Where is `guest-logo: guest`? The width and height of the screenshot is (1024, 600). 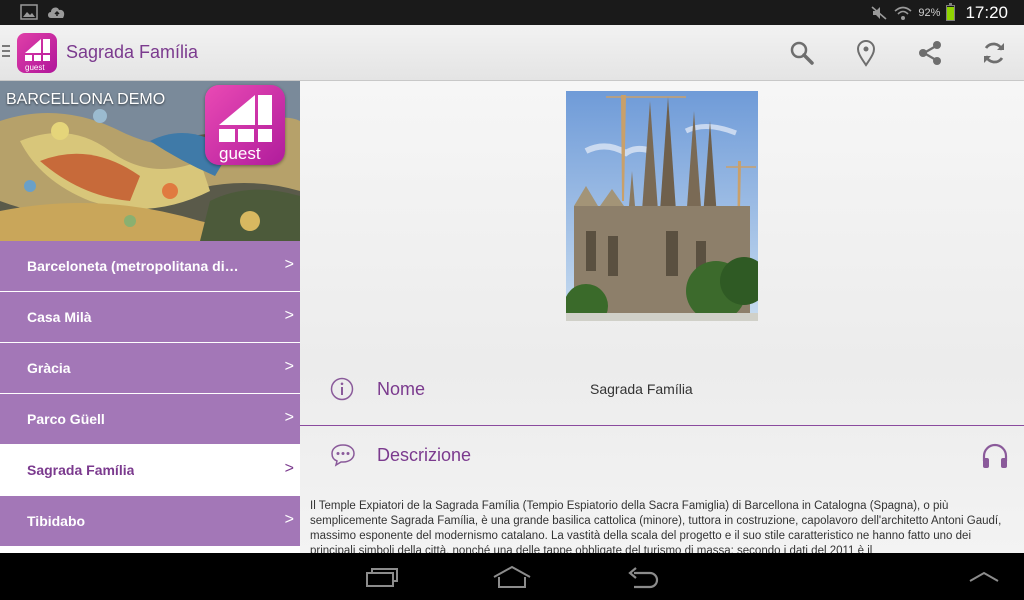 guest-logo: guest is located at coordinates (245, 125).